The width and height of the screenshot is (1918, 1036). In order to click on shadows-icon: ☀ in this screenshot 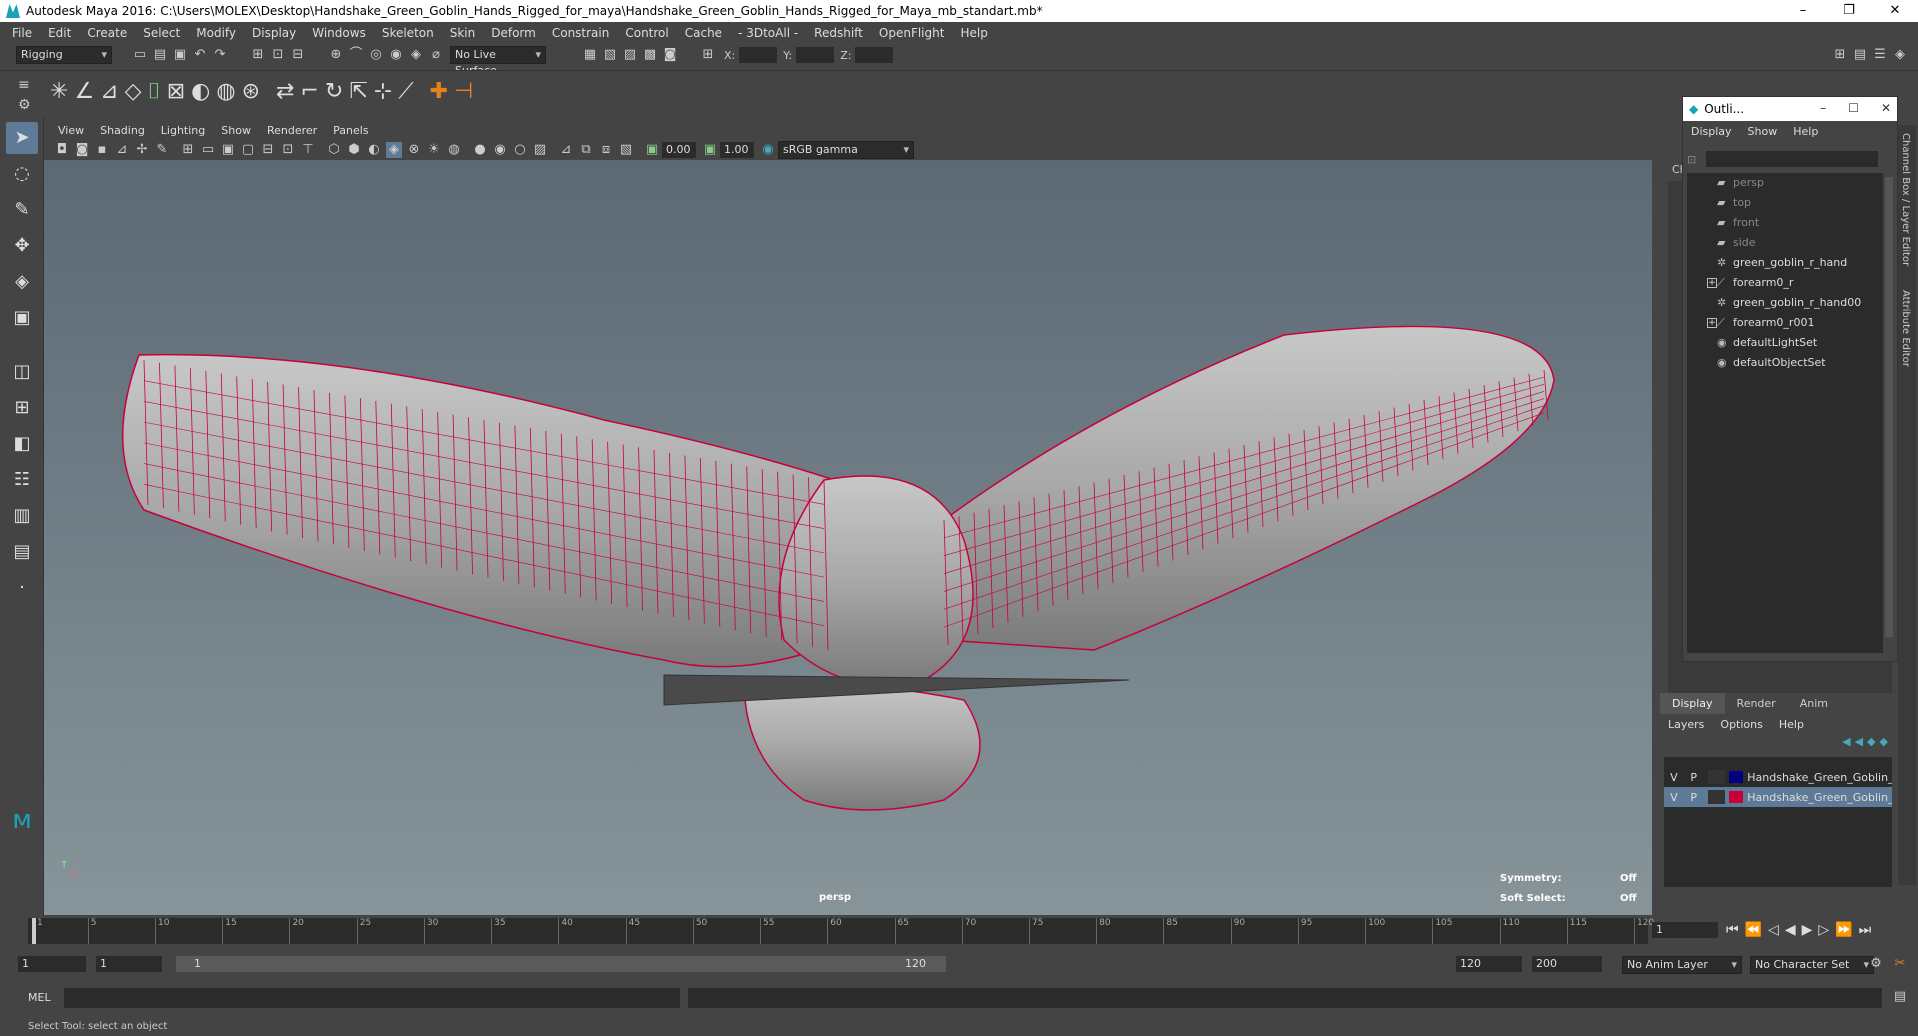, I will do `click(434, 150)`.